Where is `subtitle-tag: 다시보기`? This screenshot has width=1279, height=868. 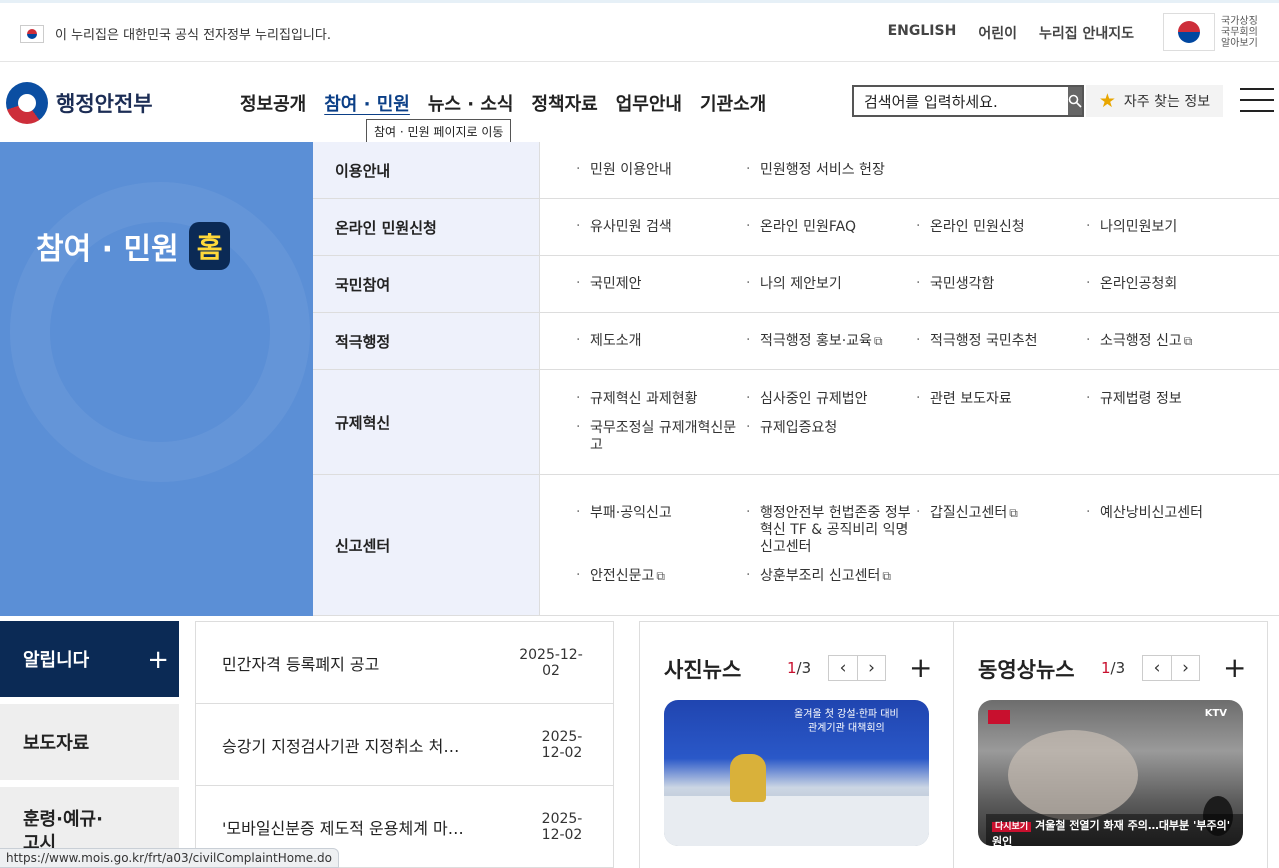
subtitle-tag: 다시보기 is located at coordinates (1012, 827).